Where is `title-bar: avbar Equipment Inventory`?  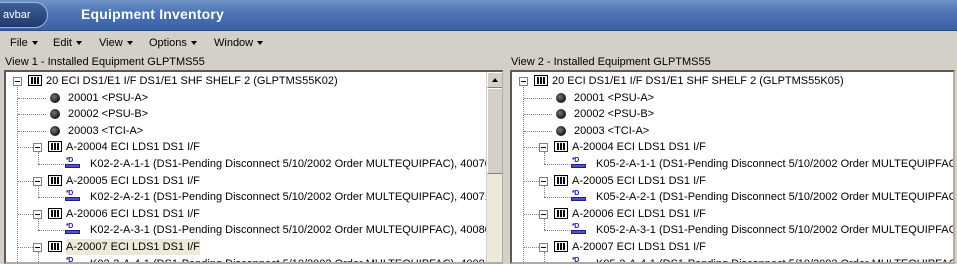 title-bar: avbar Equipment Inventory is located at coordinates (478, 15).